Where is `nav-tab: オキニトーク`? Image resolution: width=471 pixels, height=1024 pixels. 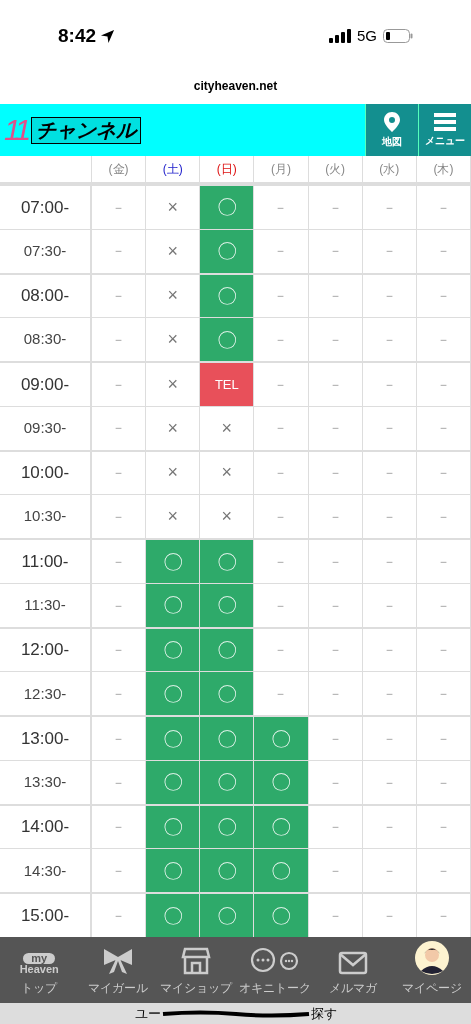 nav-tab: オキニトーク is located at coordinates (274, 970).